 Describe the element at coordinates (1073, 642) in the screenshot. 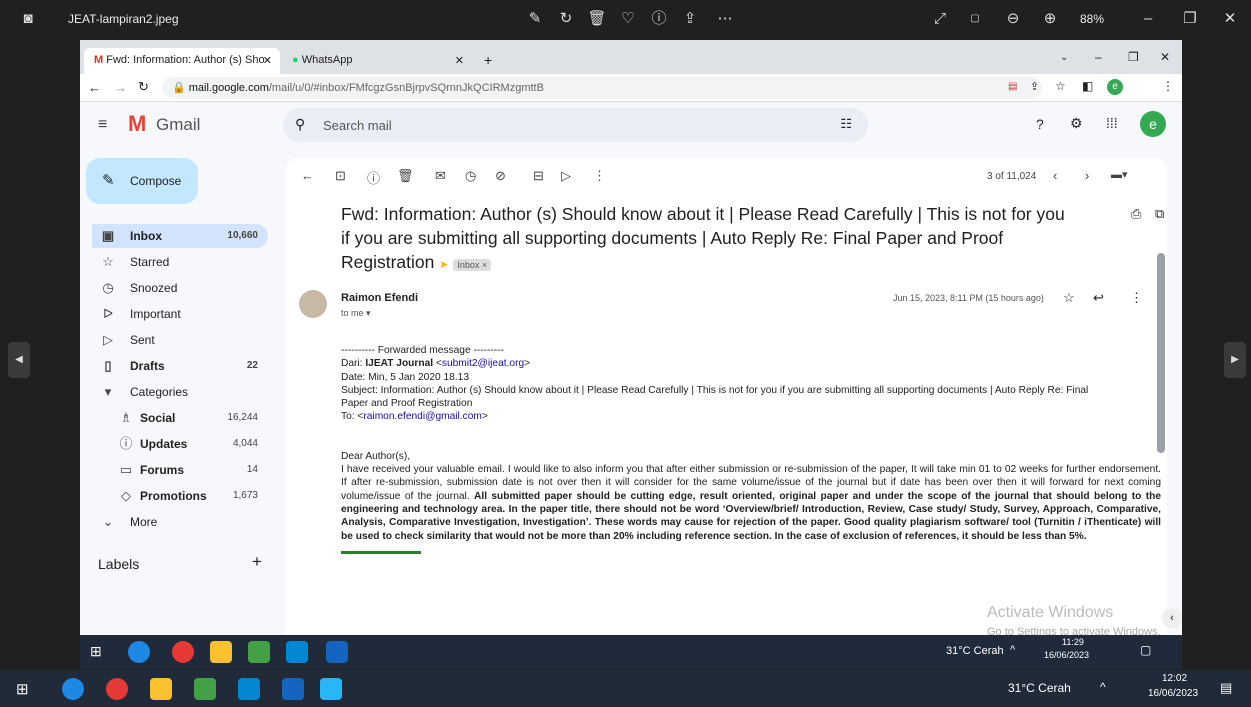

I see `clock-time: 11:29` at that location.